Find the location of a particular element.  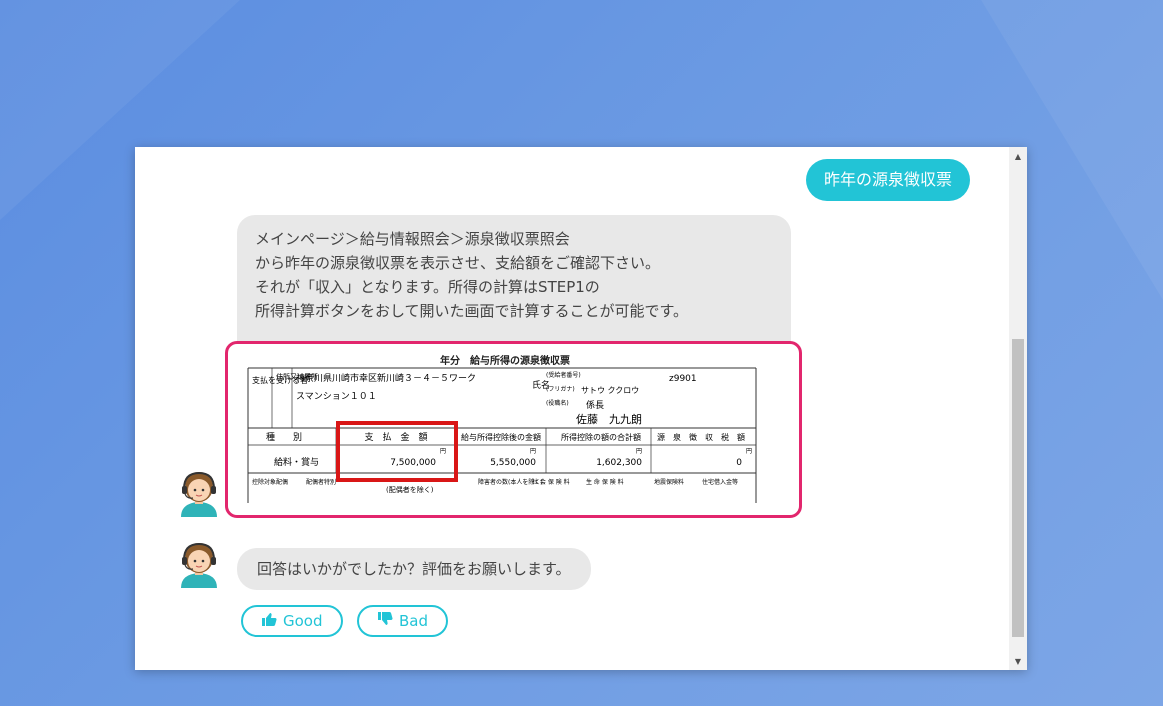

good-label: Good is located at coordinates (303, 621).